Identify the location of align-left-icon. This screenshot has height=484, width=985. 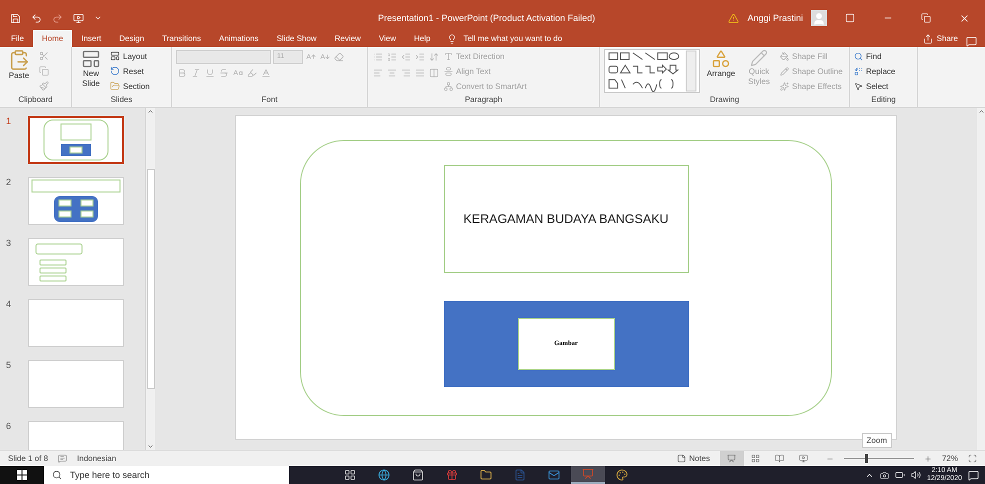
(378, 73).